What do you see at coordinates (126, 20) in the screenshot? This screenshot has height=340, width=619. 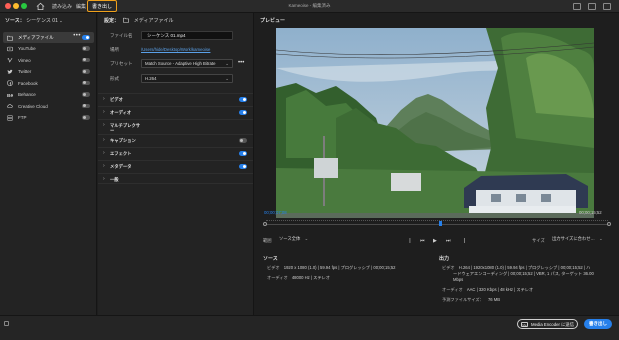 I see `folder-icon` at bounding box center [126, 20].